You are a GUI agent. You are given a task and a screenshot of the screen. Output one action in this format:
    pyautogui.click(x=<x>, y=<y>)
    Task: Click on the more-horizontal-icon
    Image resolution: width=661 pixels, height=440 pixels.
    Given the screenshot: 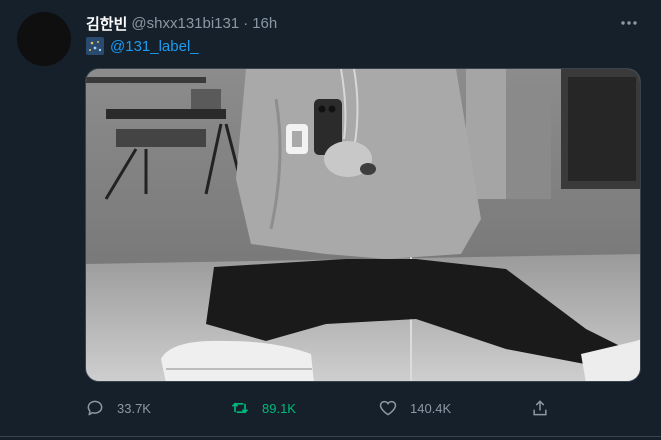 What is the action you would take?
    pyautogui.click(x=629, y=23)
    